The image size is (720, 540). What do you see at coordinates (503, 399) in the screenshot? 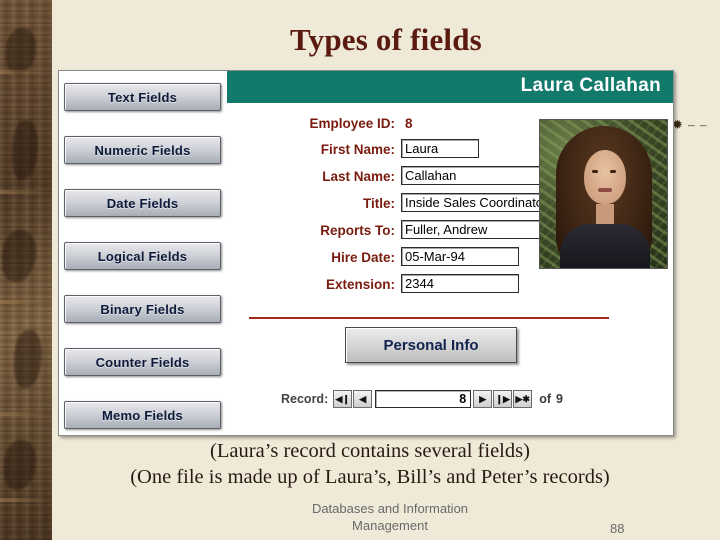
I see `last-record-icon: ❙▶` at bounding box center [503, 399].